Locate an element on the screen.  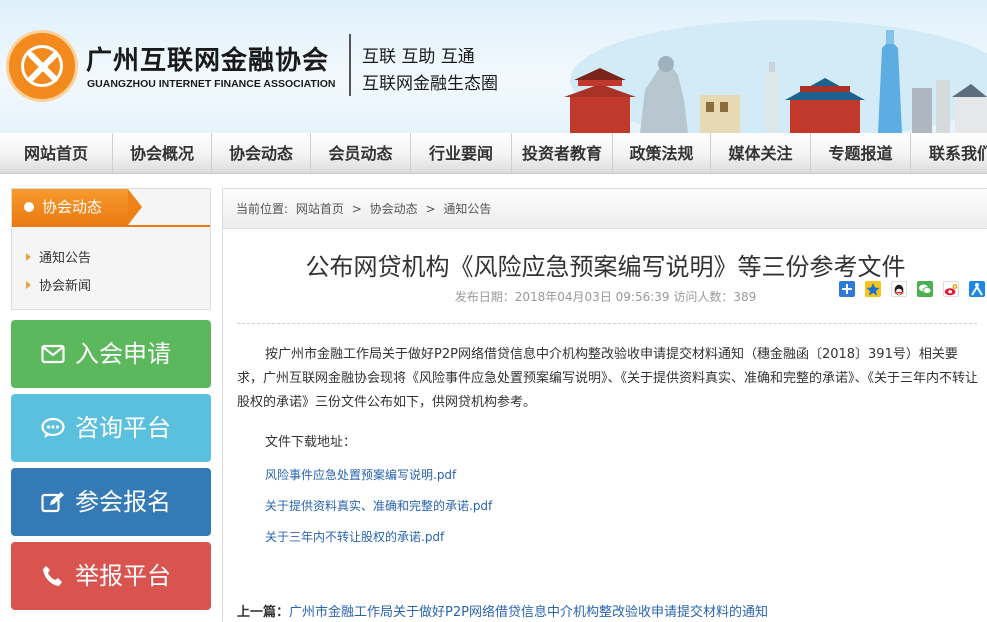
qq-icon is located at coordinates (899, 289).